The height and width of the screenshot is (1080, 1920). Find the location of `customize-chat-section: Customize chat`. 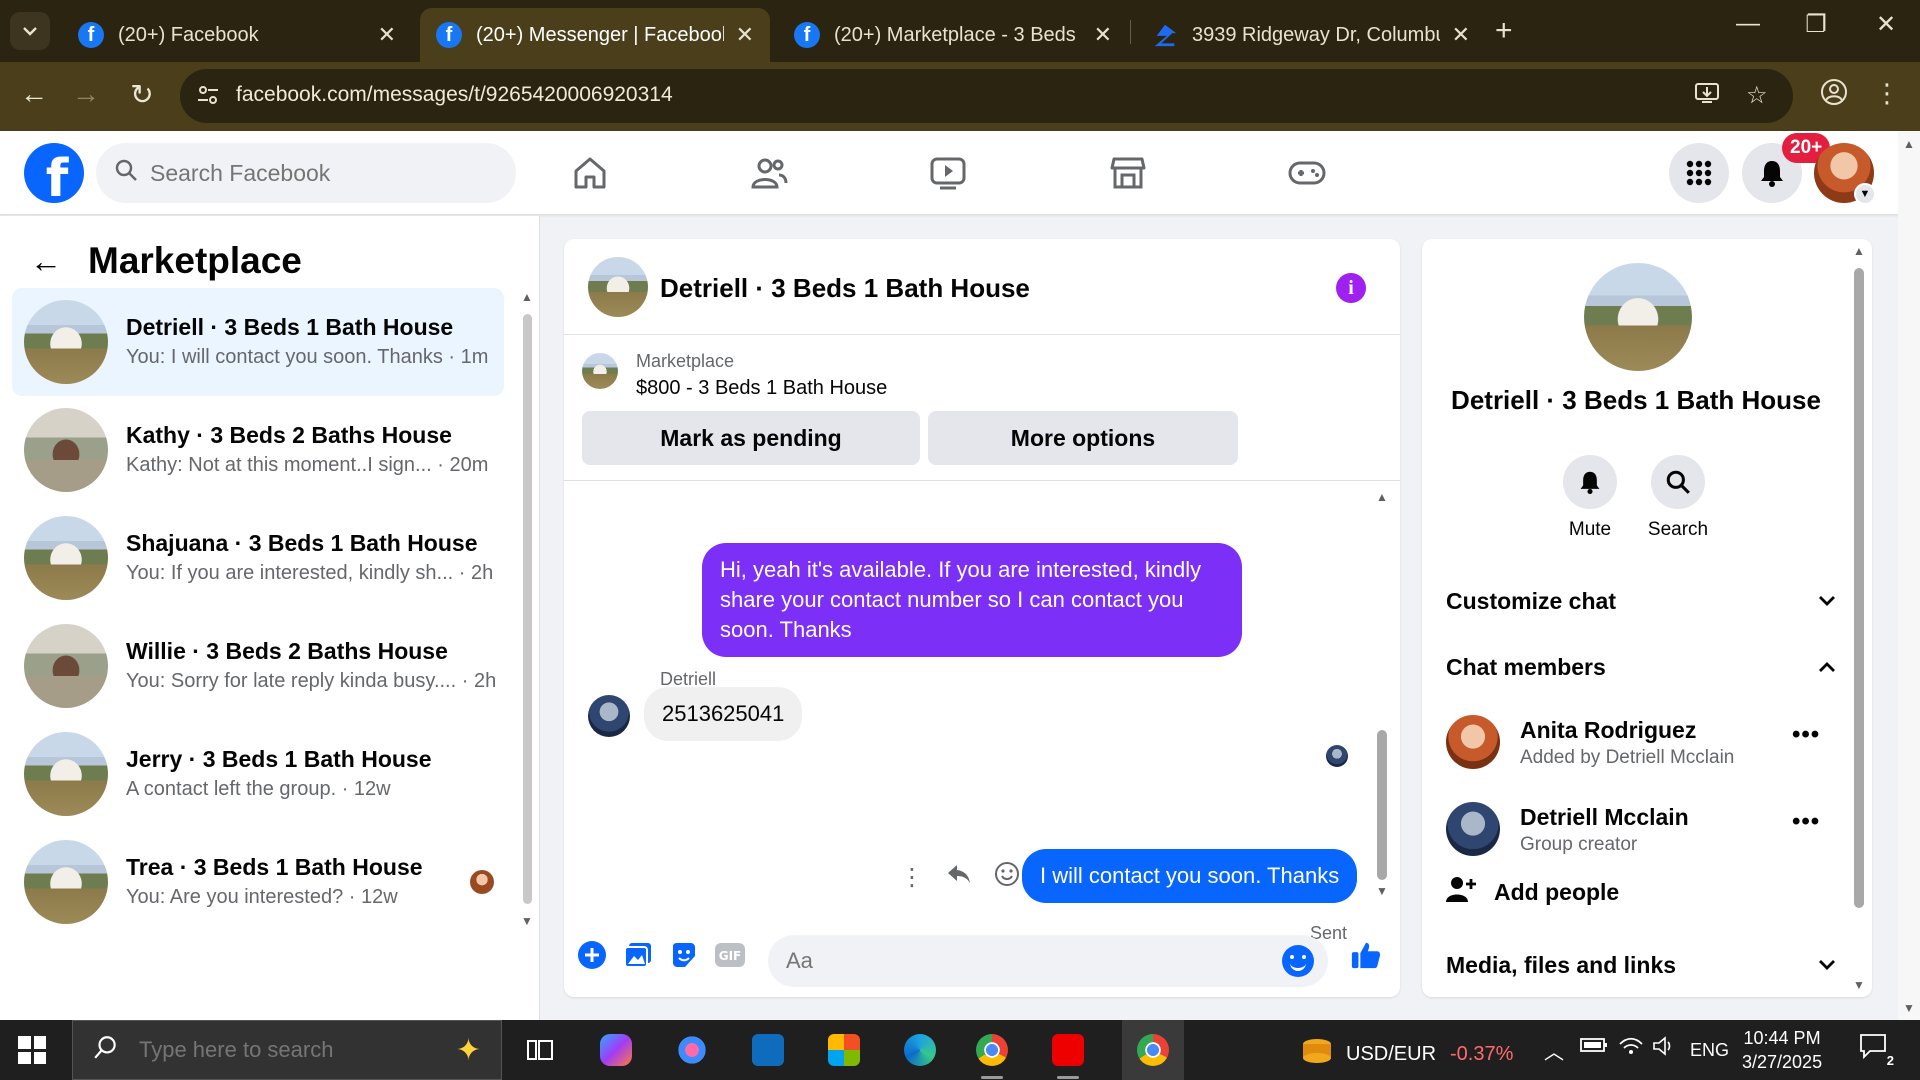

customize-chat-section: Customize chat is located at coordinates (1641, 601).